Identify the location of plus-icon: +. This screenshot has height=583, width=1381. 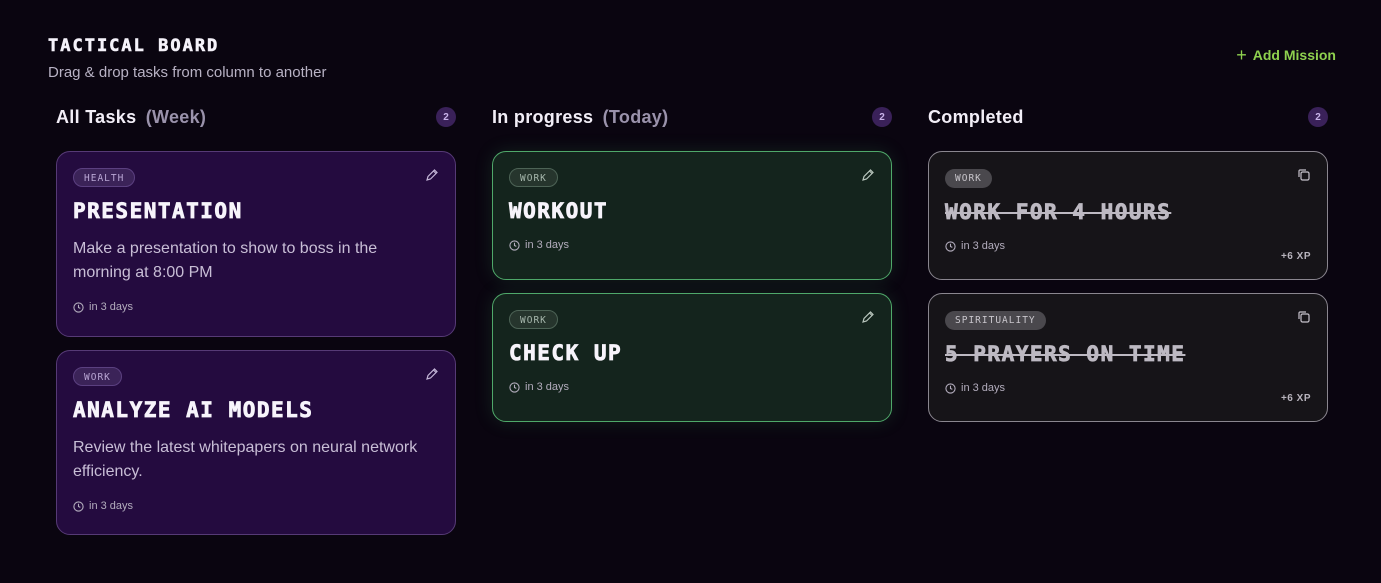
(1241, 55).